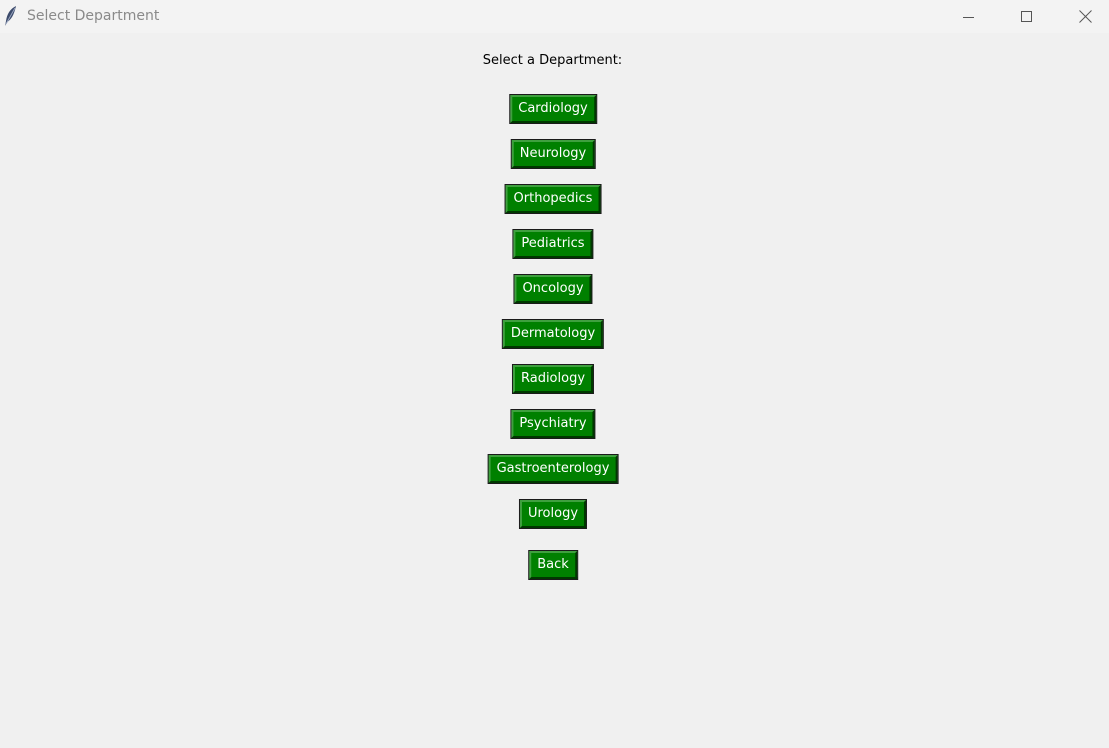 Image resolution: width=1109 pixels, height=748 pixels. Describe the element at coordinates (11, 16) in the screenshot. I see `feather-icon` at that location.